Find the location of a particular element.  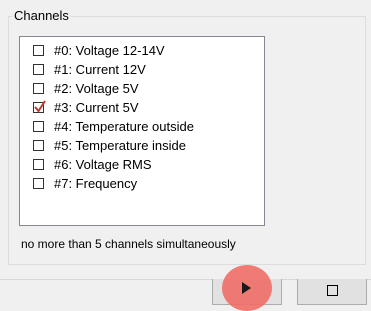

channel-item-4: #4: Temperature outside is located at coordinates (113, 126).